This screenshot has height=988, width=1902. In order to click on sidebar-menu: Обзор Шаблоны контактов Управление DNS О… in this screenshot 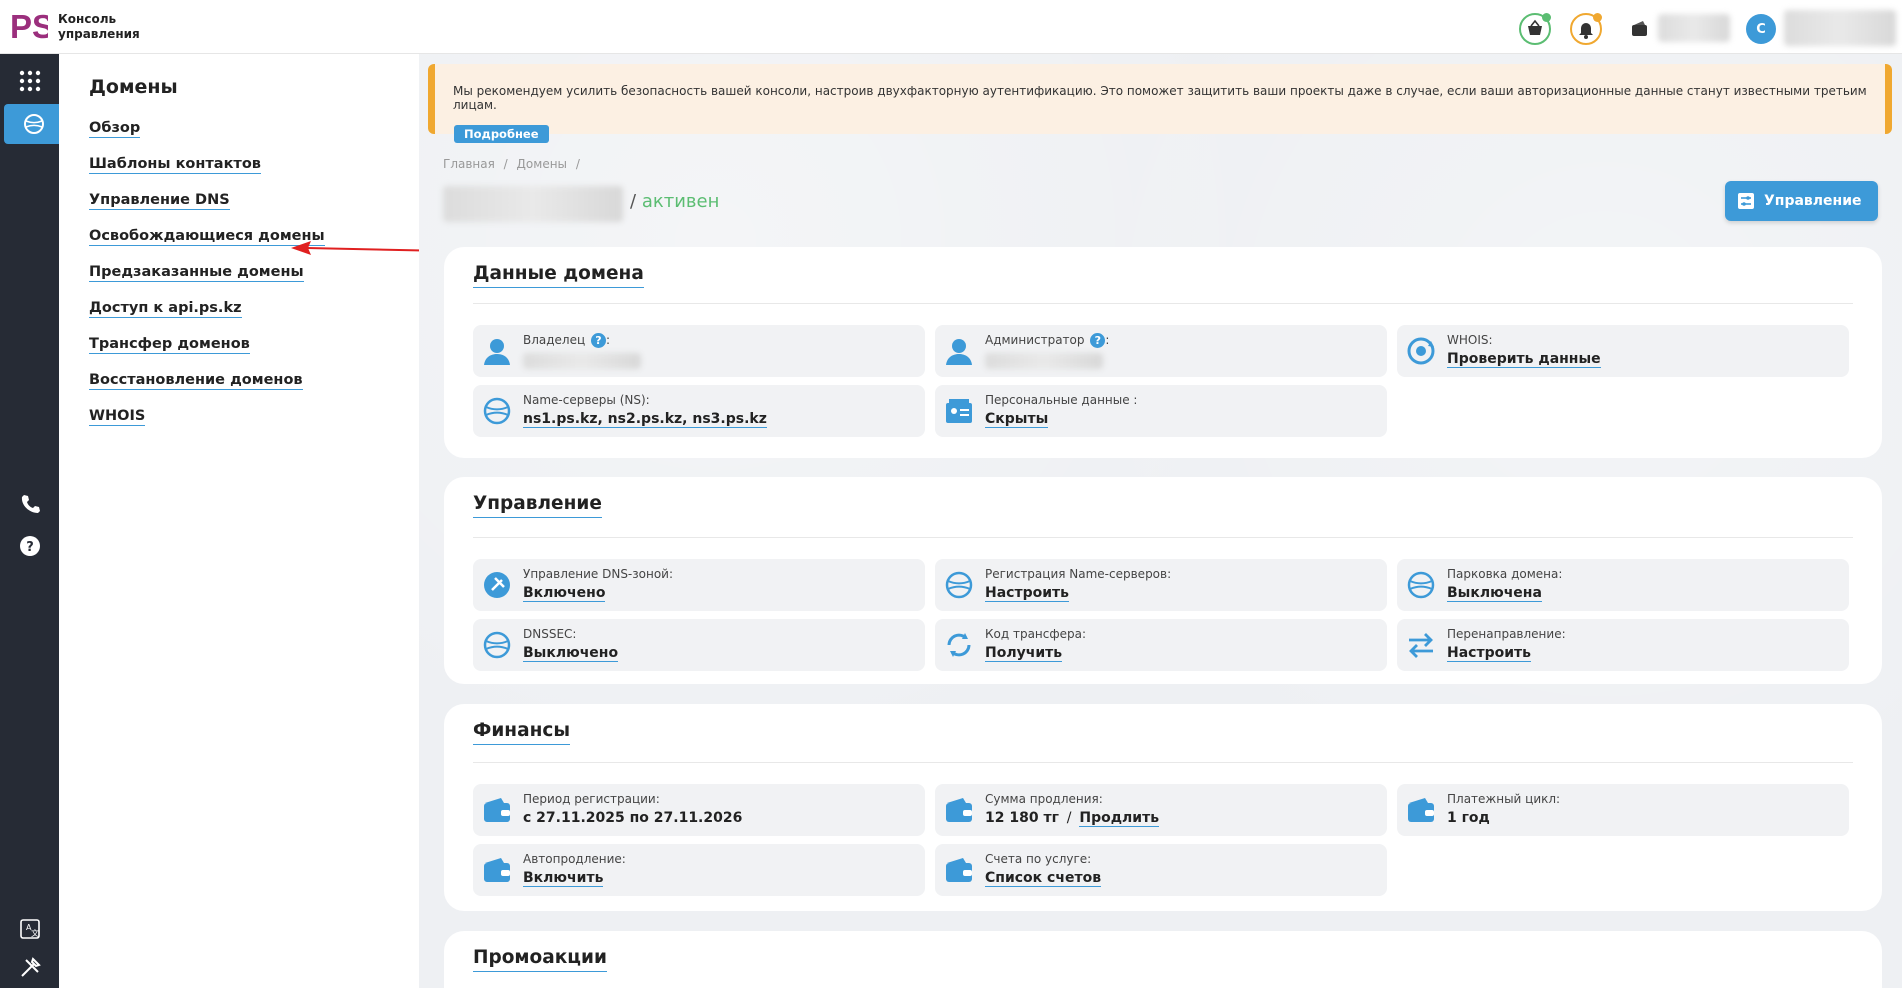, I will do `click(207, 279)`.